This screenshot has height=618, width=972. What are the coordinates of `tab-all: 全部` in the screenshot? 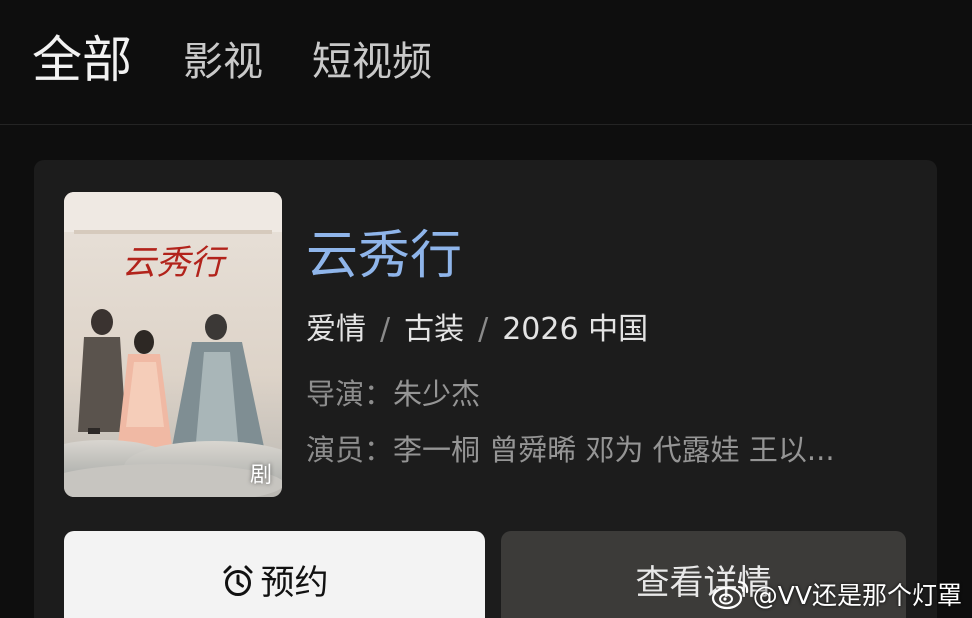 It's located at (82, 60).